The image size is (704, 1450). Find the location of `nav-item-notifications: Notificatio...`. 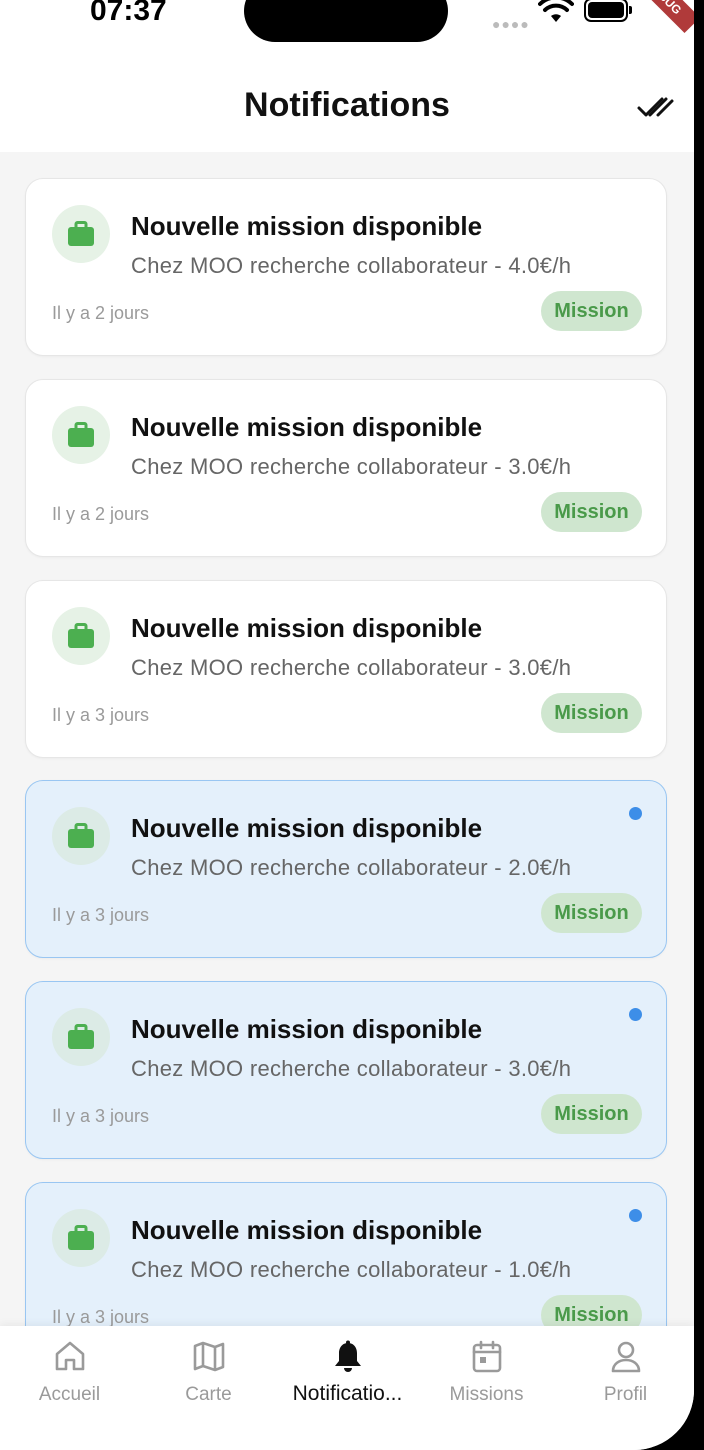

nav-item-notifications: Notificatio... is located at coordinates (347, 1388).